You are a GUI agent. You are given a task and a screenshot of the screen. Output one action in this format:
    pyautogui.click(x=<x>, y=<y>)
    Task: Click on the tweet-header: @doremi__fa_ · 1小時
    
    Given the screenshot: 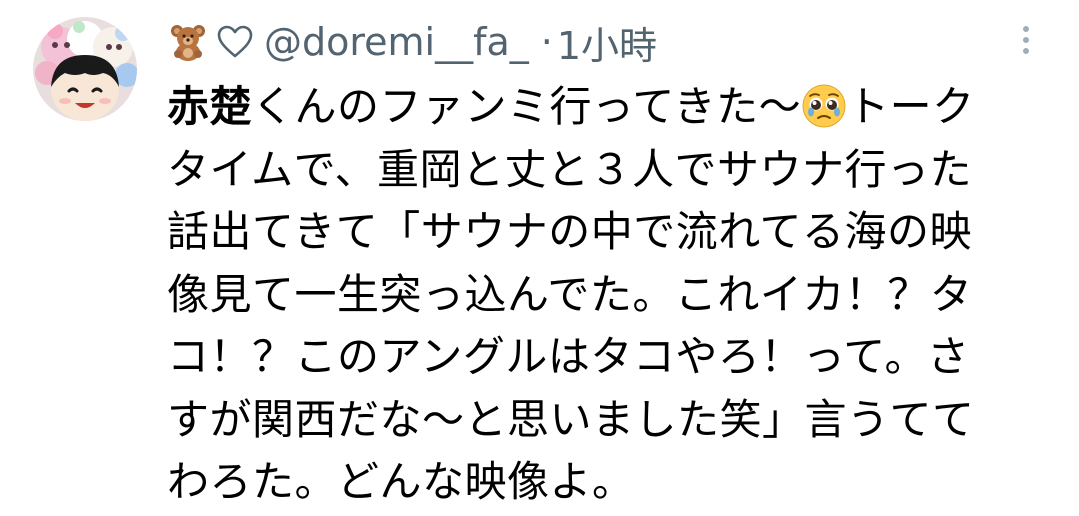 What is the action you would take?
    pyautogui.click(x=412, y=42)
    